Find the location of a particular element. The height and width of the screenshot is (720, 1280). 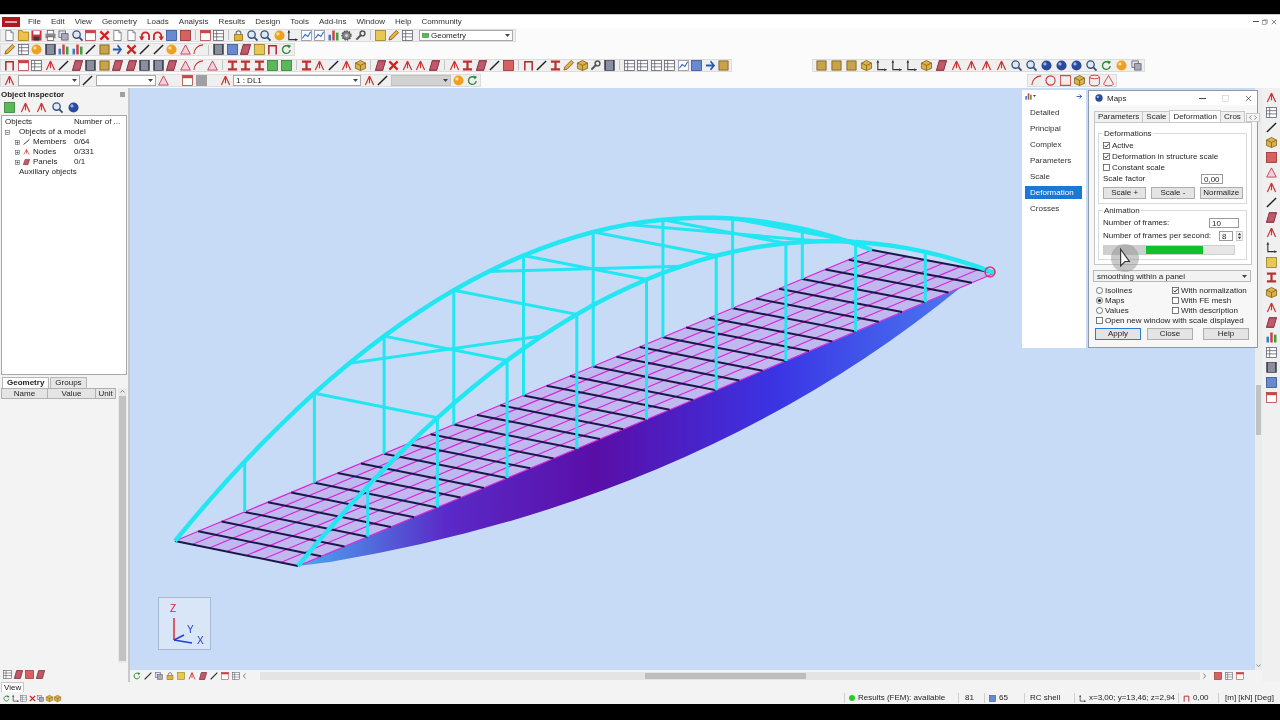

collapse-icon is located at coordinates (7, 132).